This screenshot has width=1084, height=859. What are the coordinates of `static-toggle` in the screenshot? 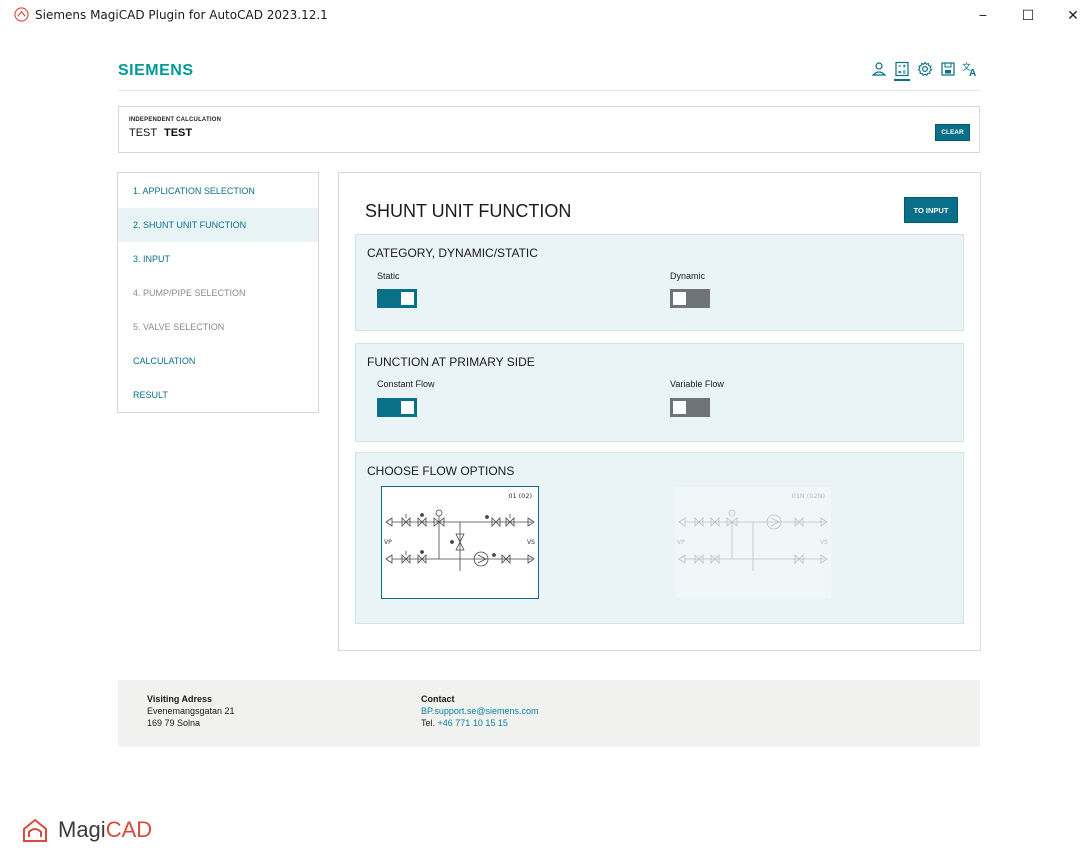 It's located at (397, 298).